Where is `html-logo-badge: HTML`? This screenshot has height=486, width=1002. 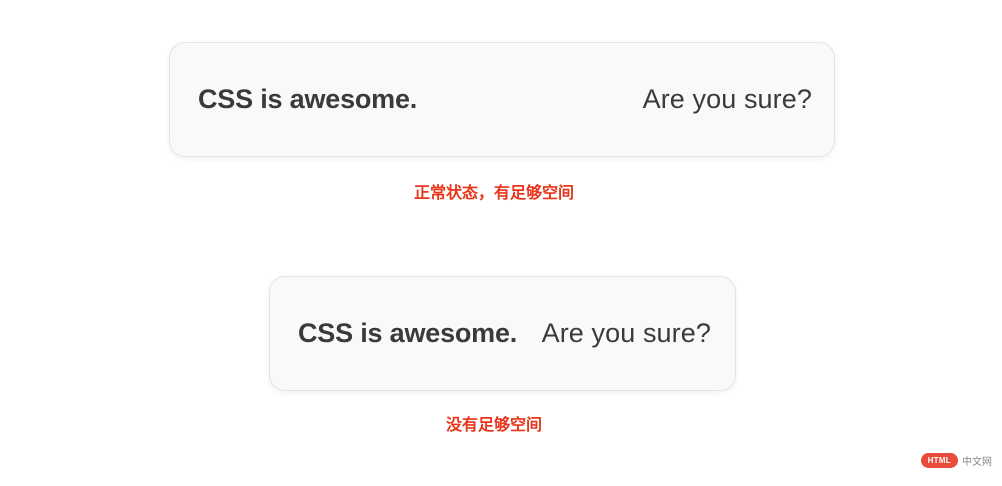
html-logo-badge: HTML is located at coordinates (939, 460).